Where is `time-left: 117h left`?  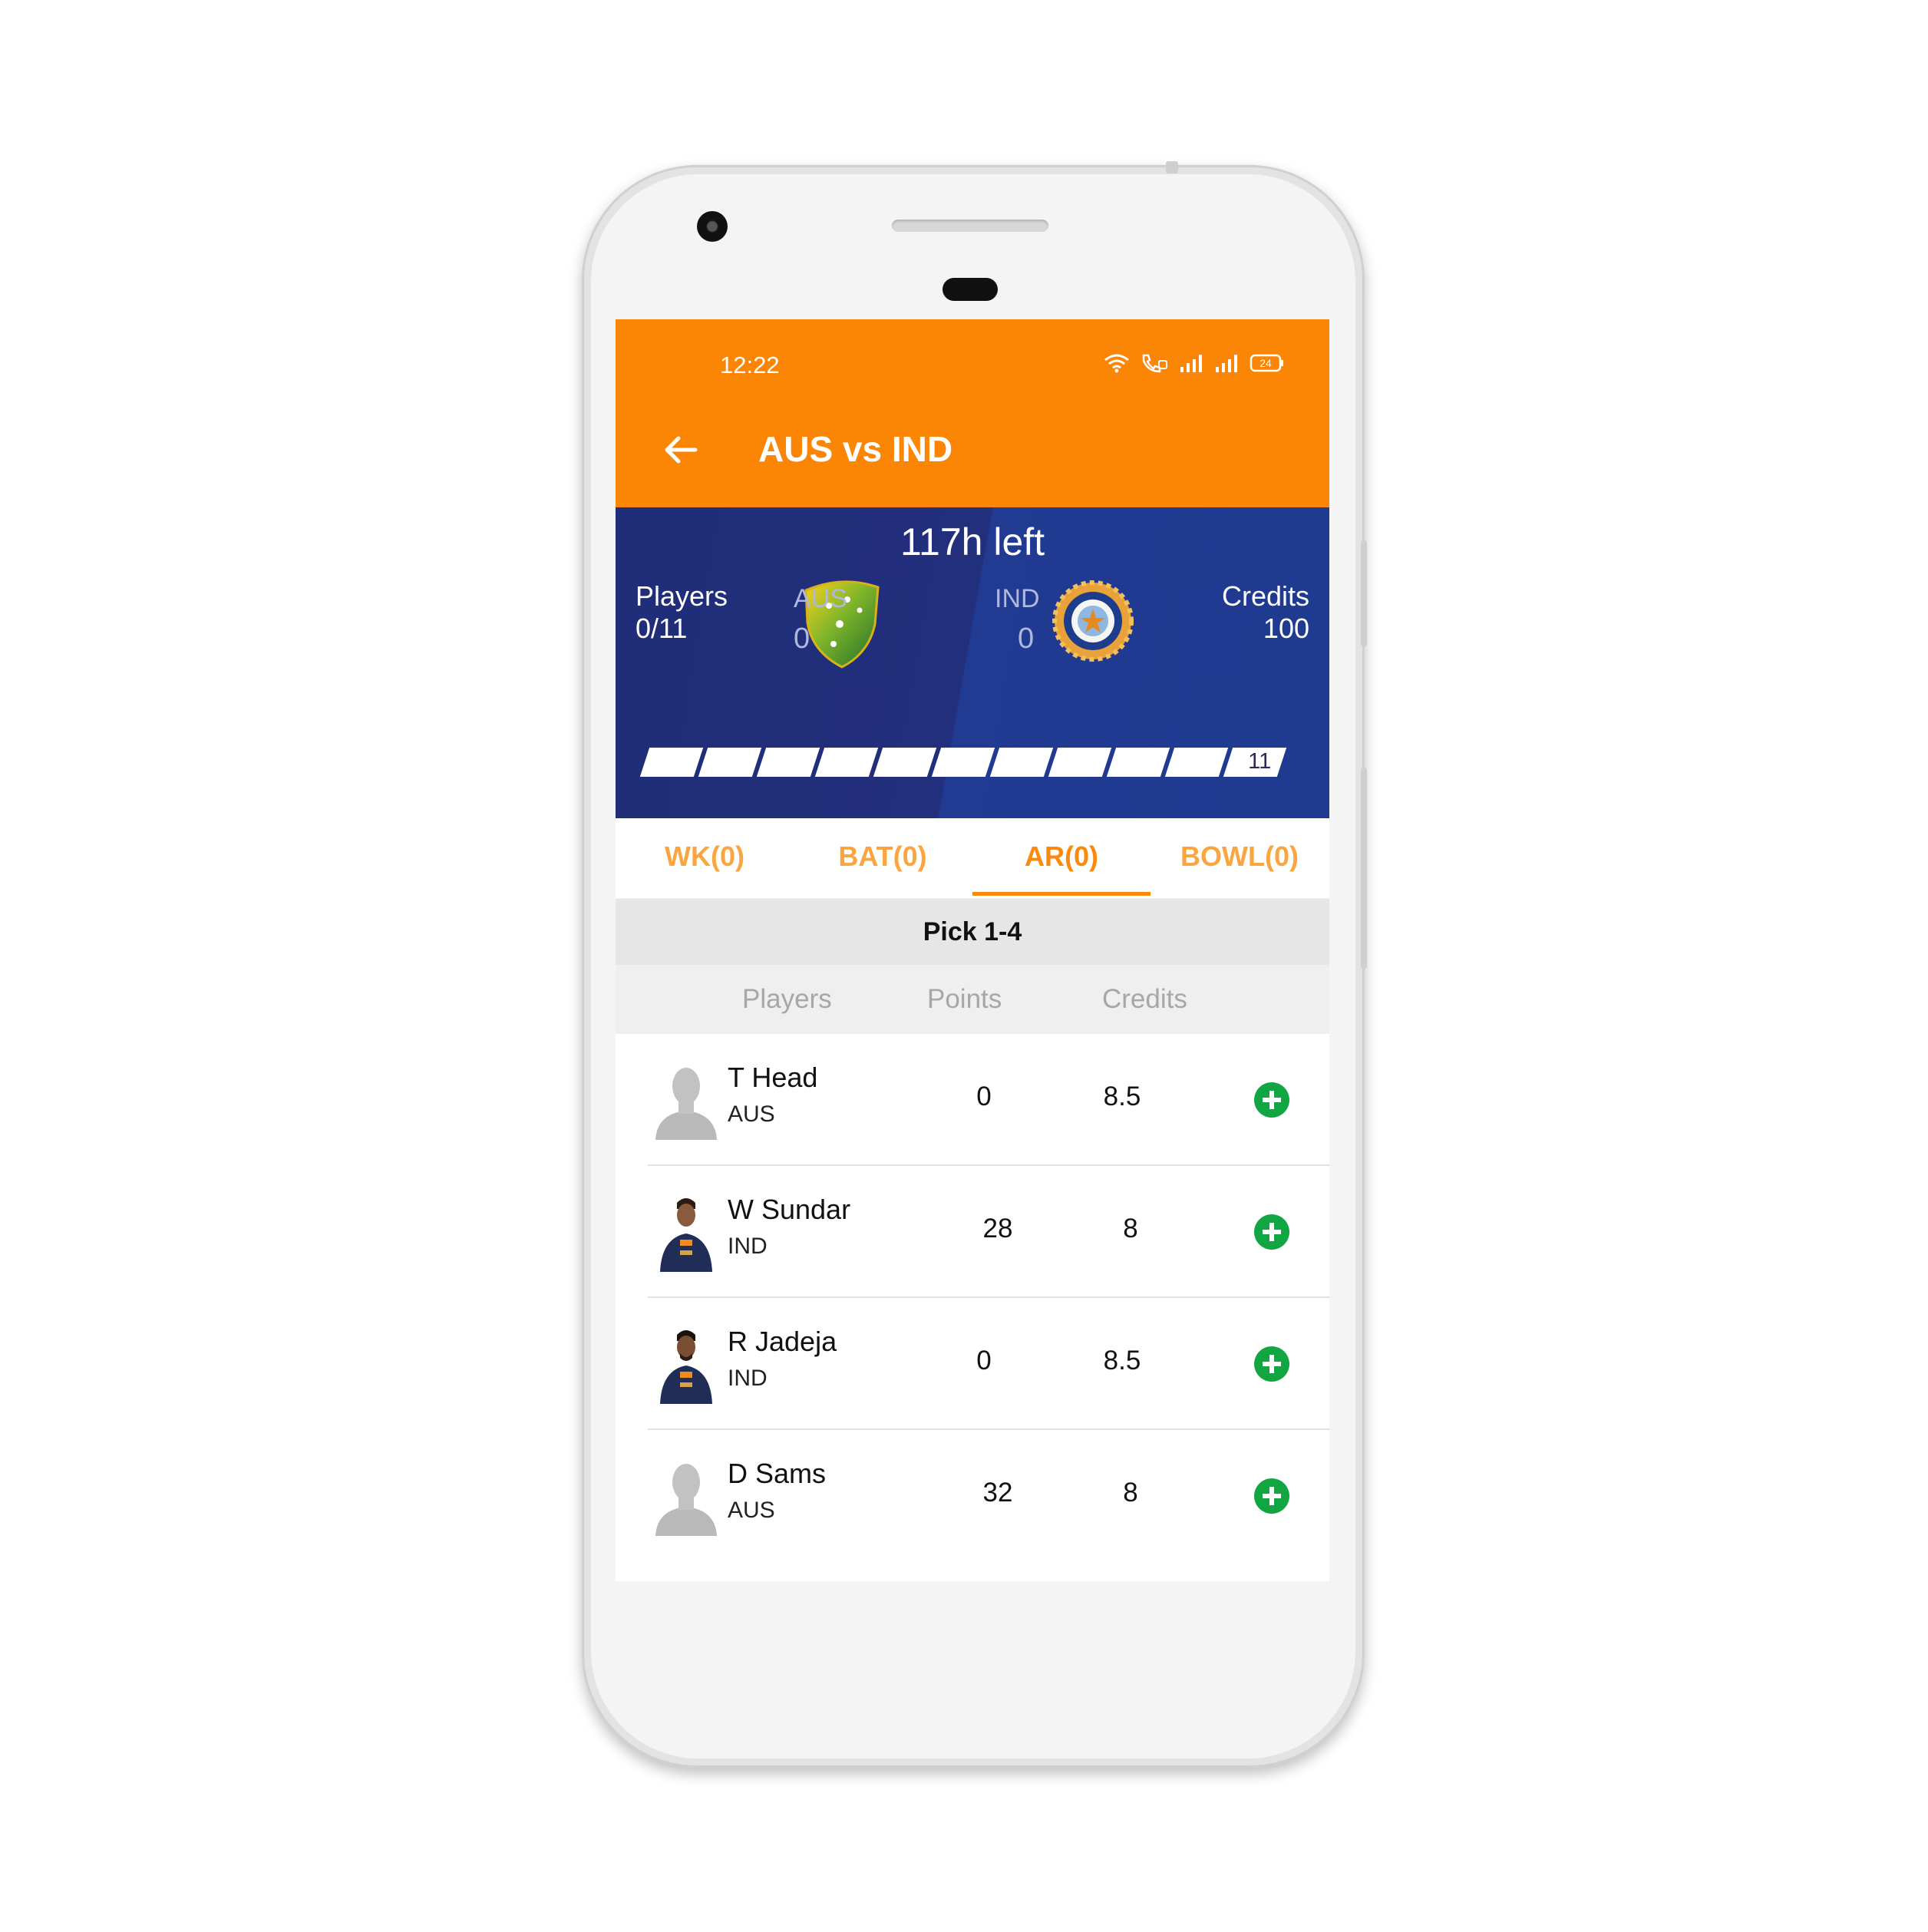 time-left: 117h left is located at coordinates (972, 541).